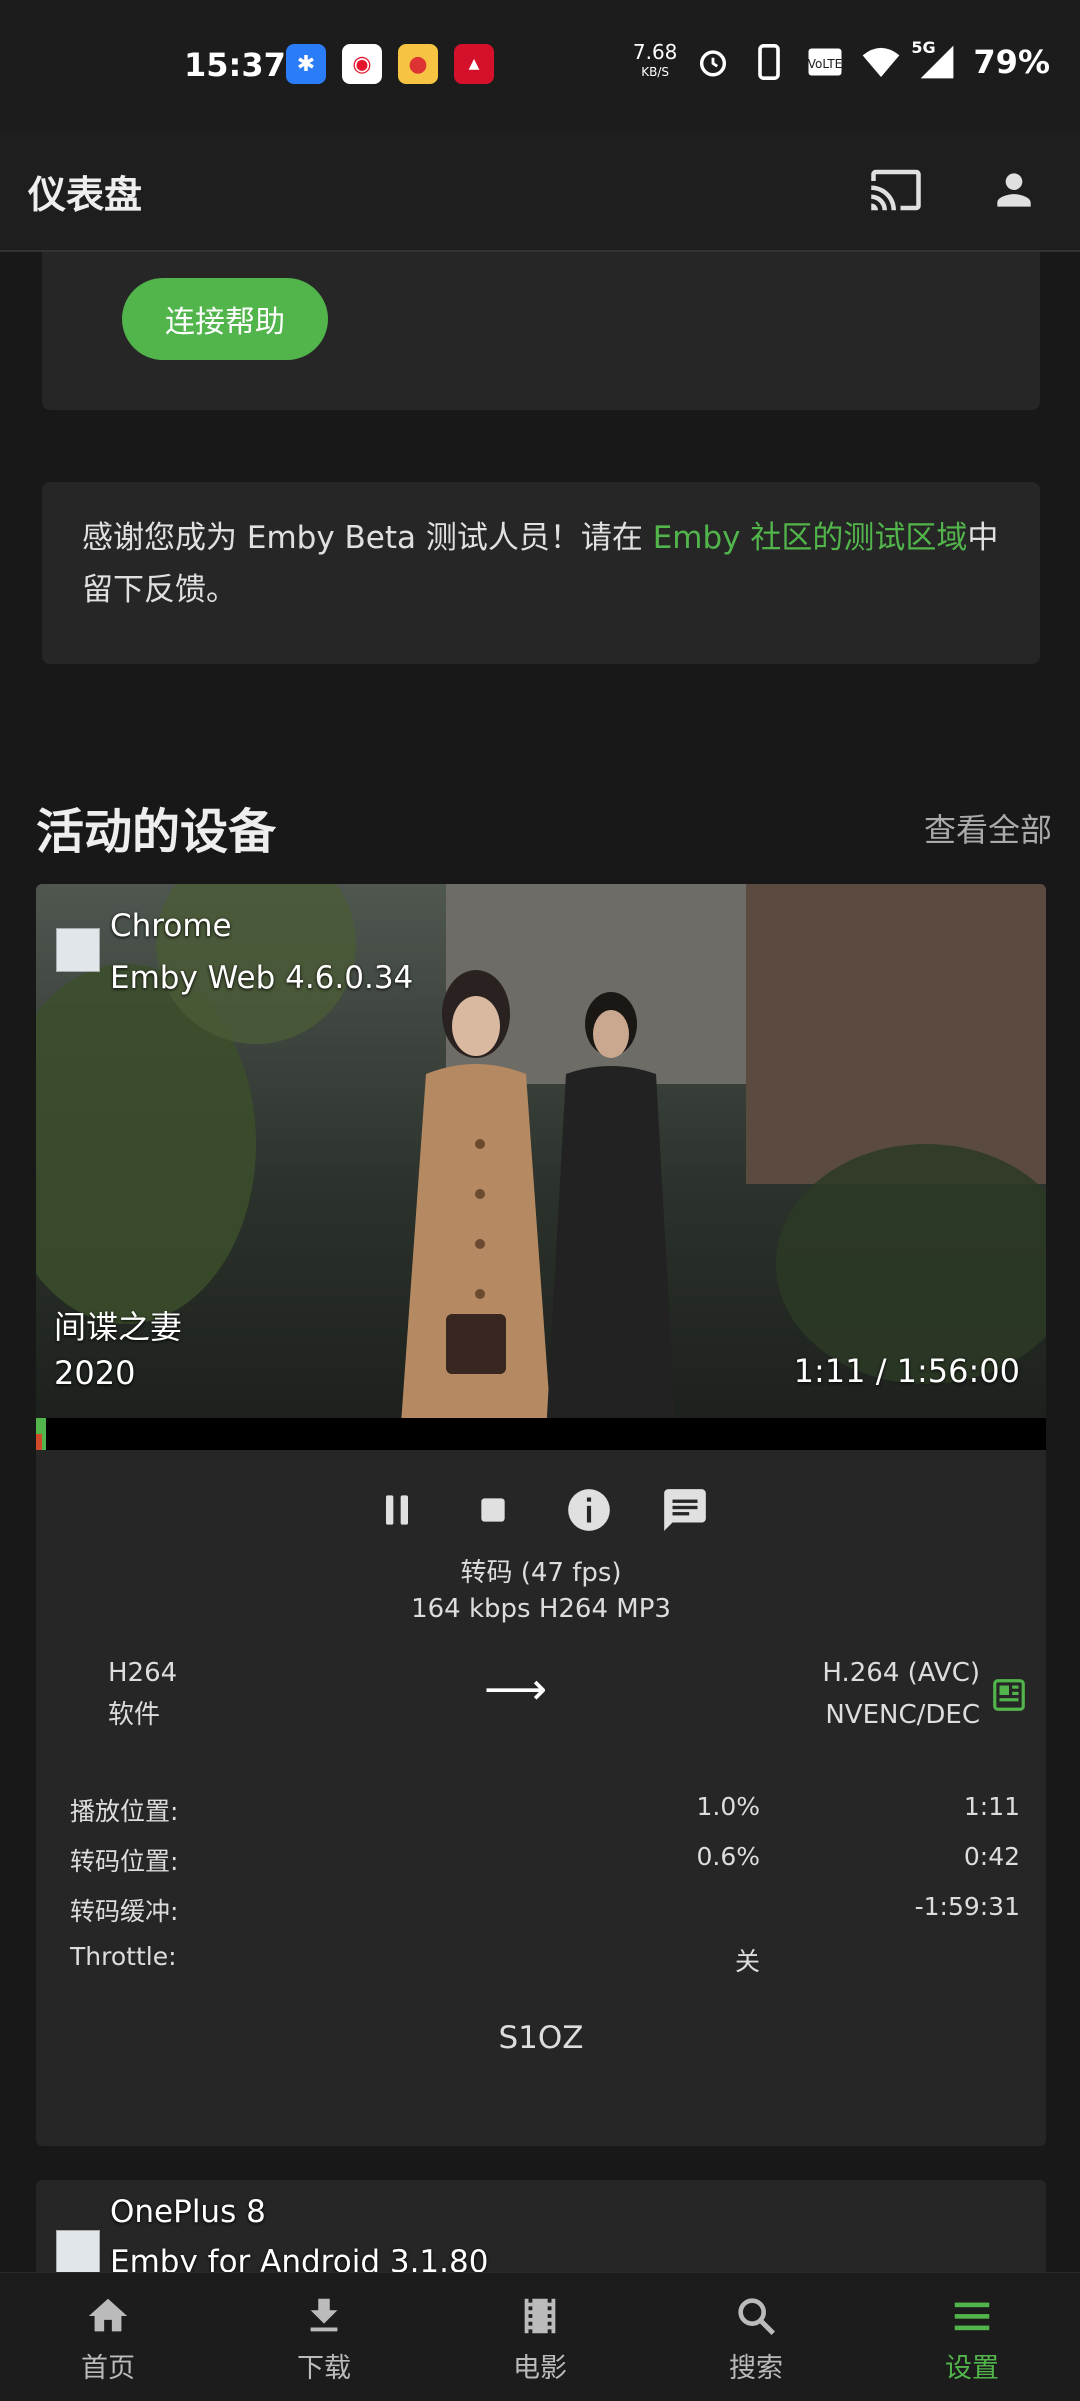 This screenshot has height=2401, width=1080. I want to click on backdrop-man-figure, so click(611, 1213).